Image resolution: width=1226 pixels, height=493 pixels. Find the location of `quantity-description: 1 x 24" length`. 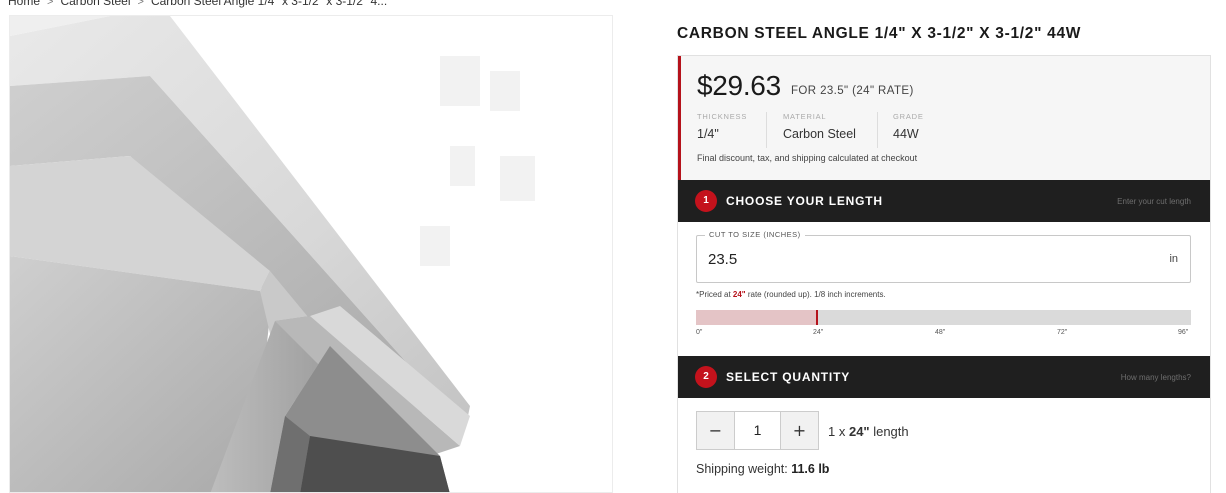

quantity-description: 1 x 24" length is located at coordinates (868, 431).